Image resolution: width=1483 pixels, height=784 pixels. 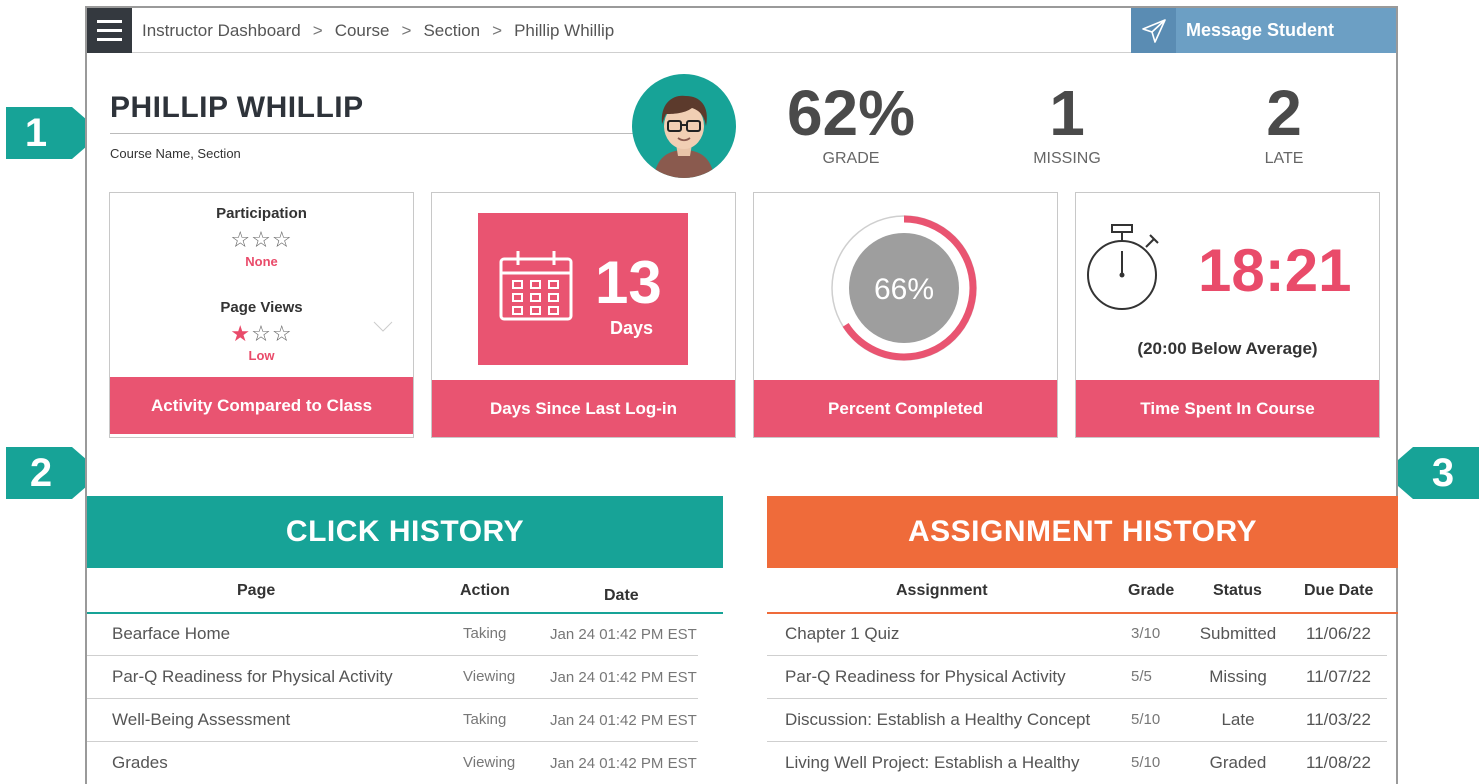 I want to click on late-label: LATE, so click(x=1284, y=158).